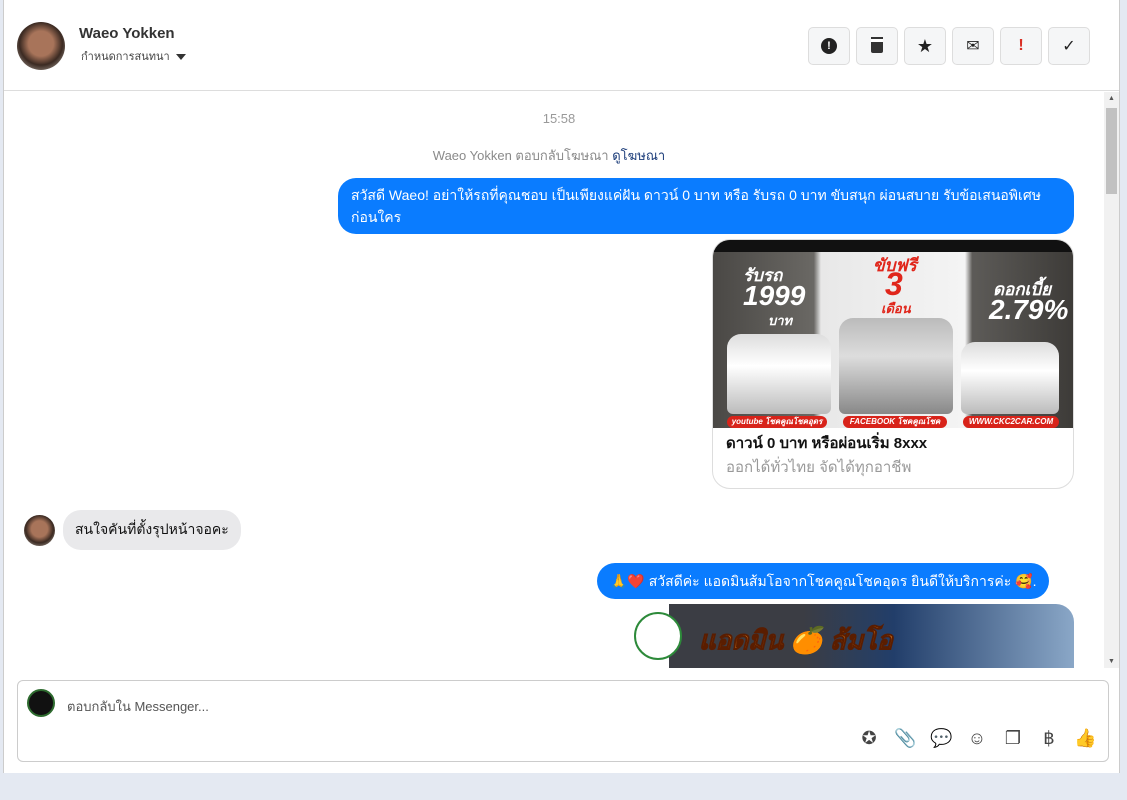 The width and height of the screenshot is (1127, 800). Describe the element at coordinates (41, 703) in the screenshot. I see `page-avatar` at that location.